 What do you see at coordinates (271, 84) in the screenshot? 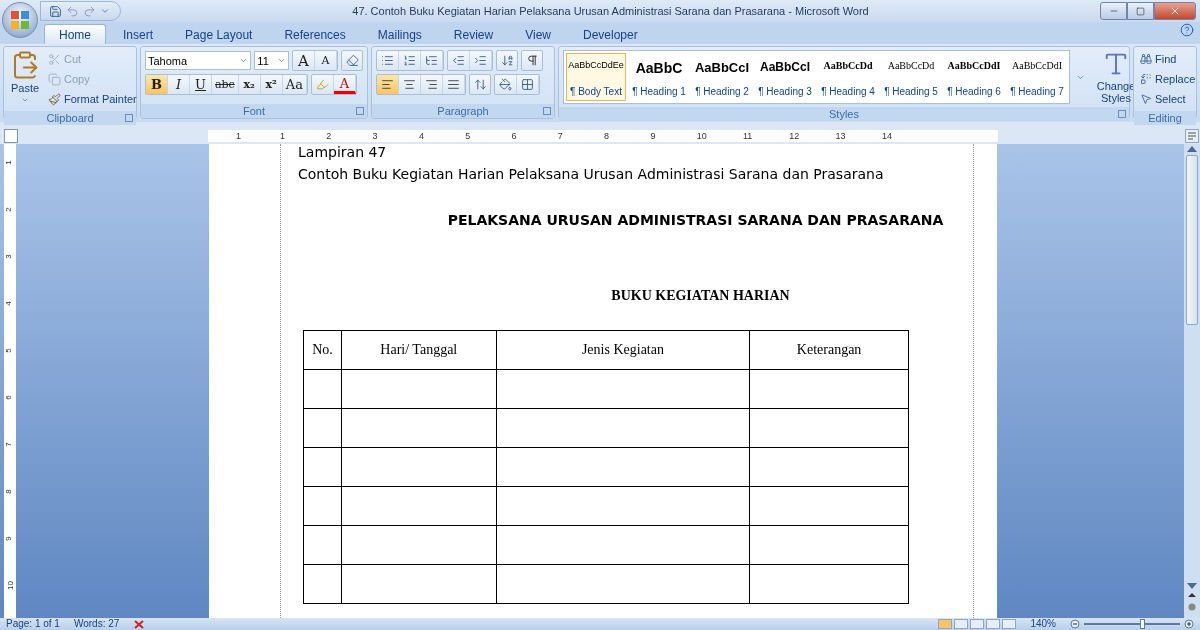
I see `format-button: x²` at bounding box center [271, 84].